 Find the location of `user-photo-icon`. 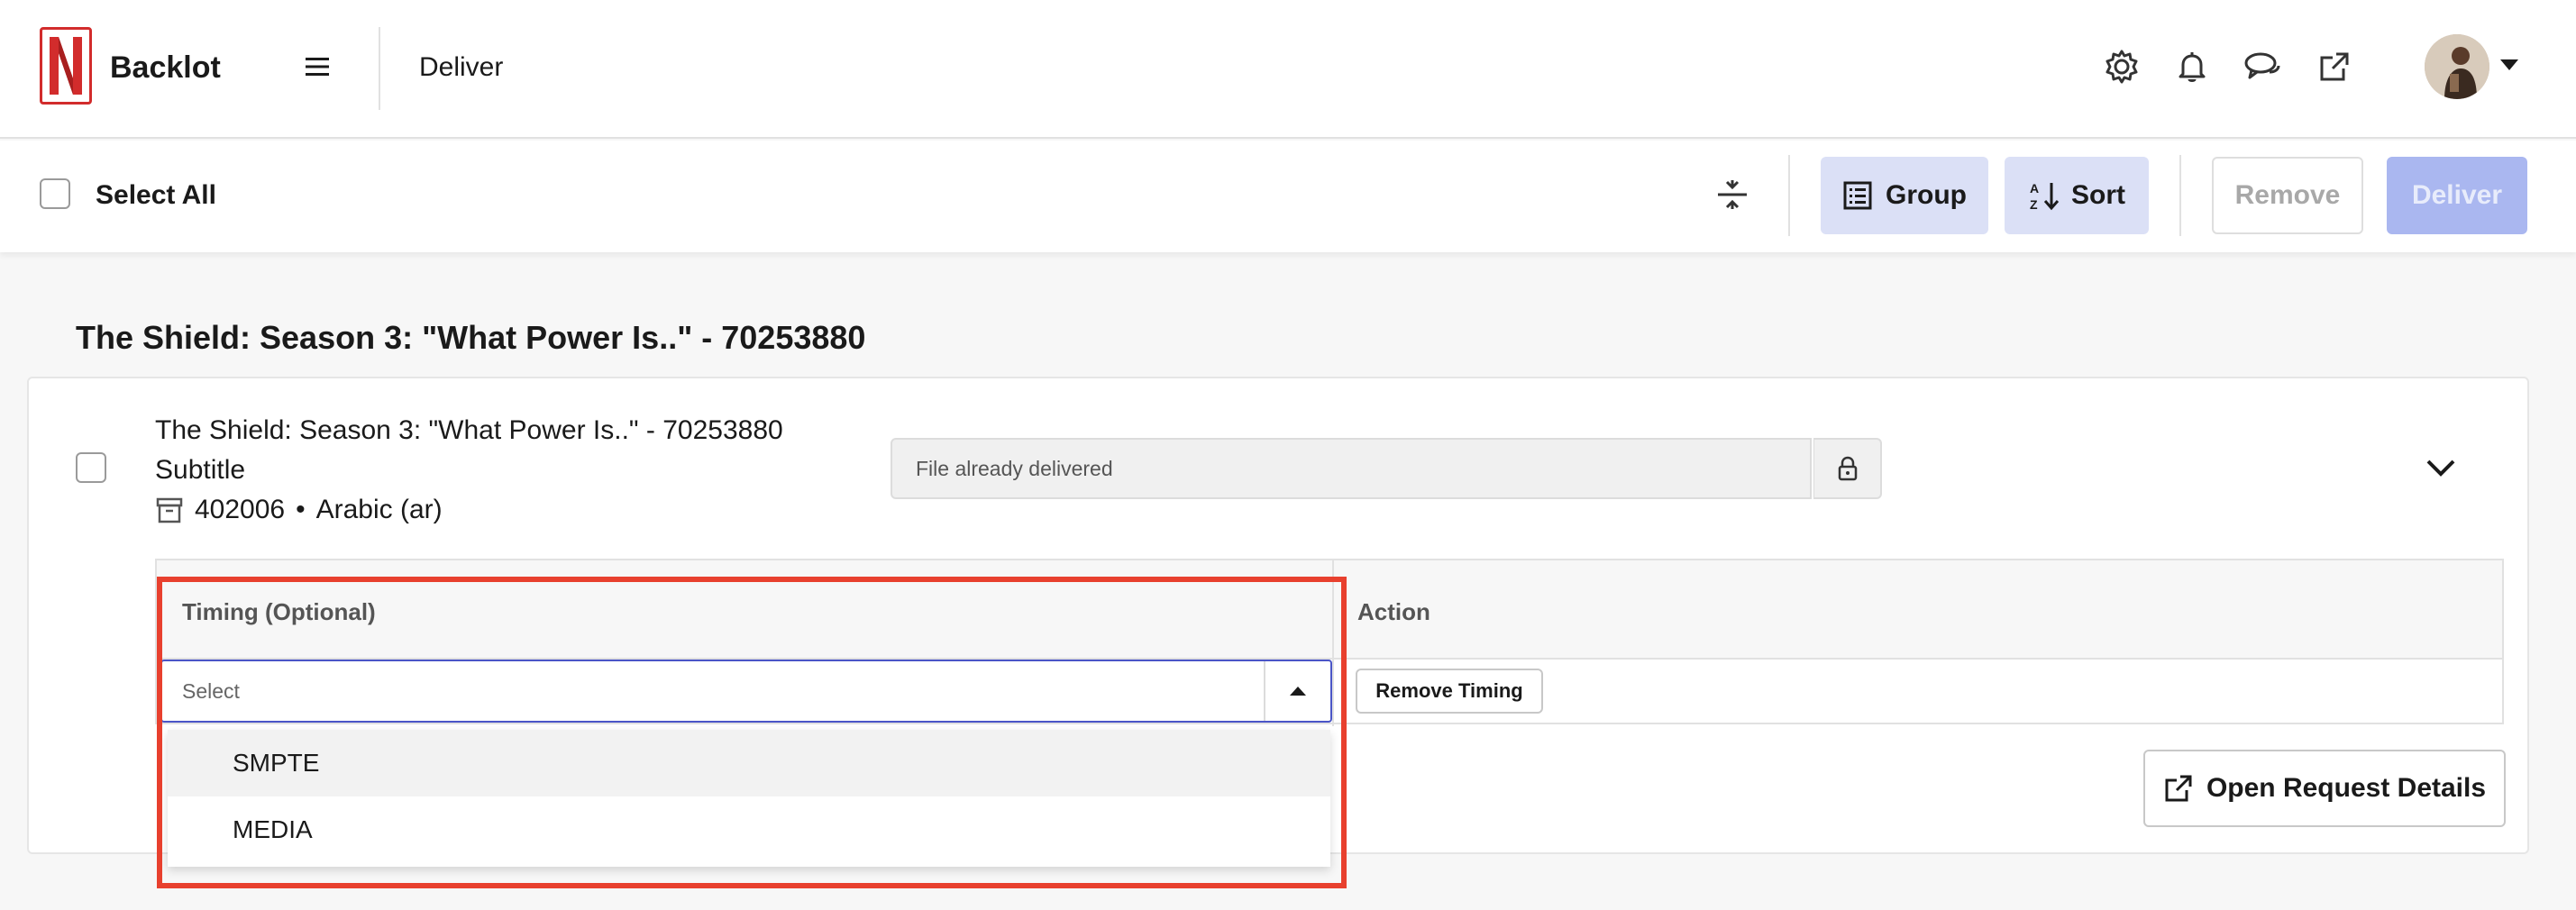

user-photo-icon is located at coordinates (2457, 66).